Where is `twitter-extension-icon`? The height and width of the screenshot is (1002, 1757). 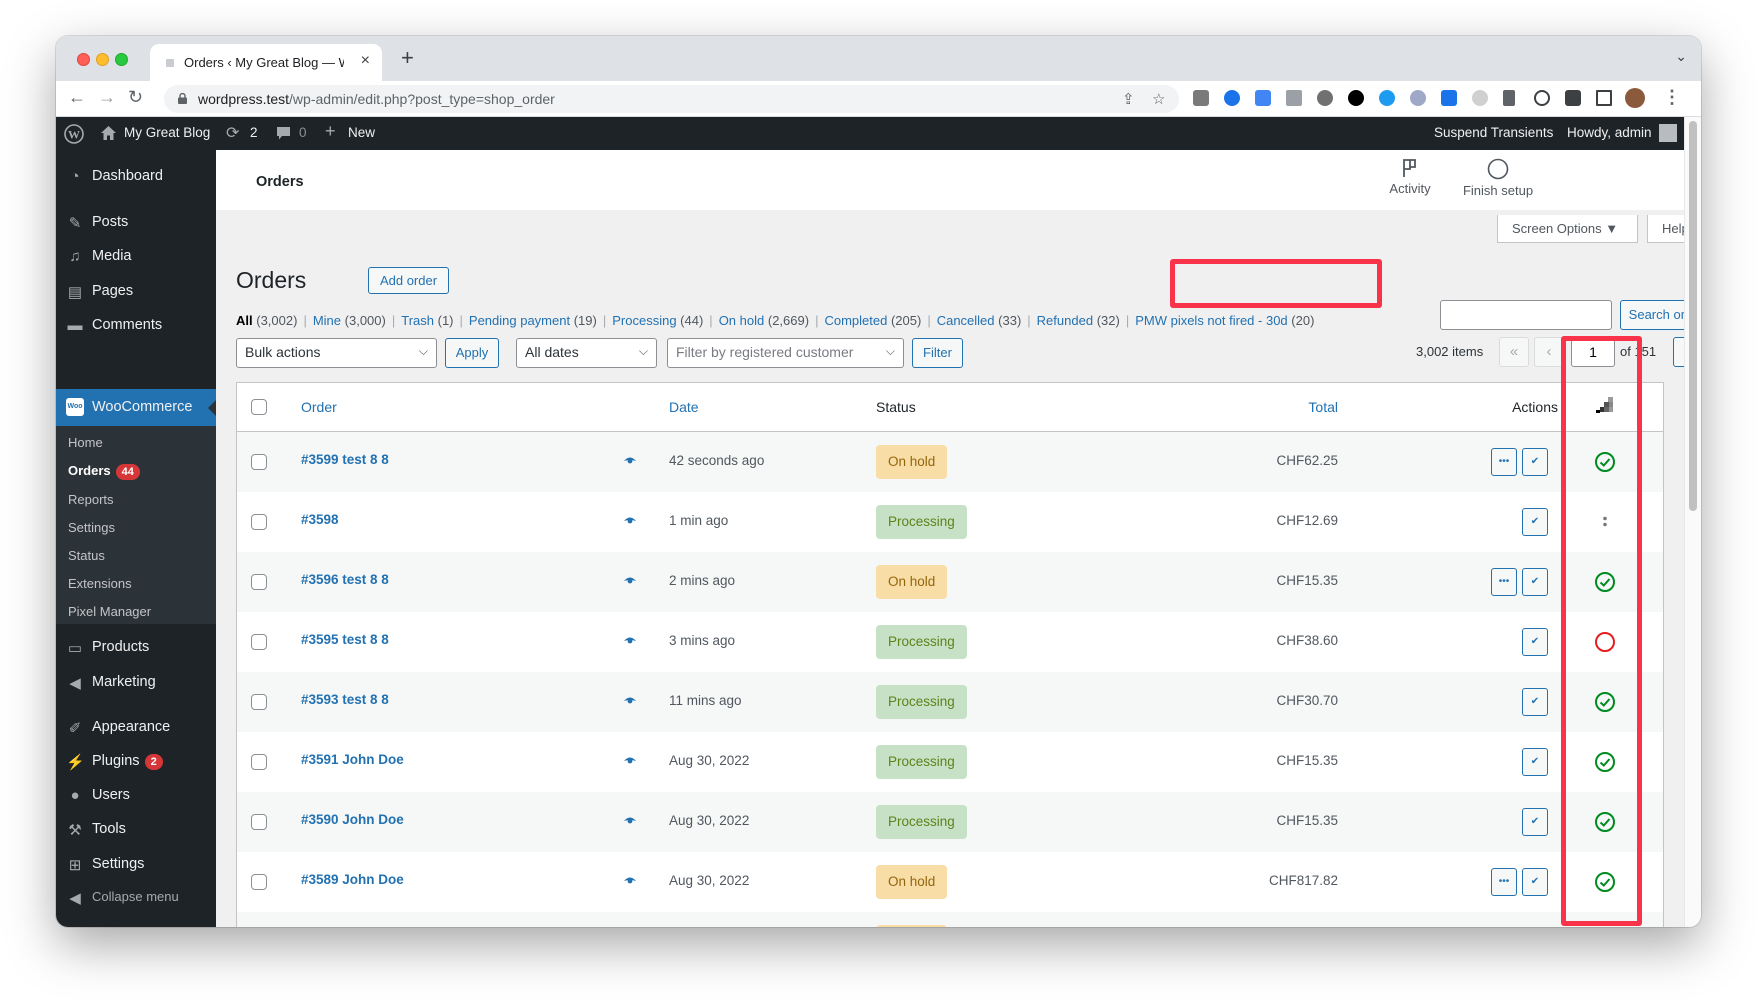 twitter-extension-icon is located at coordinates (1387, 98).